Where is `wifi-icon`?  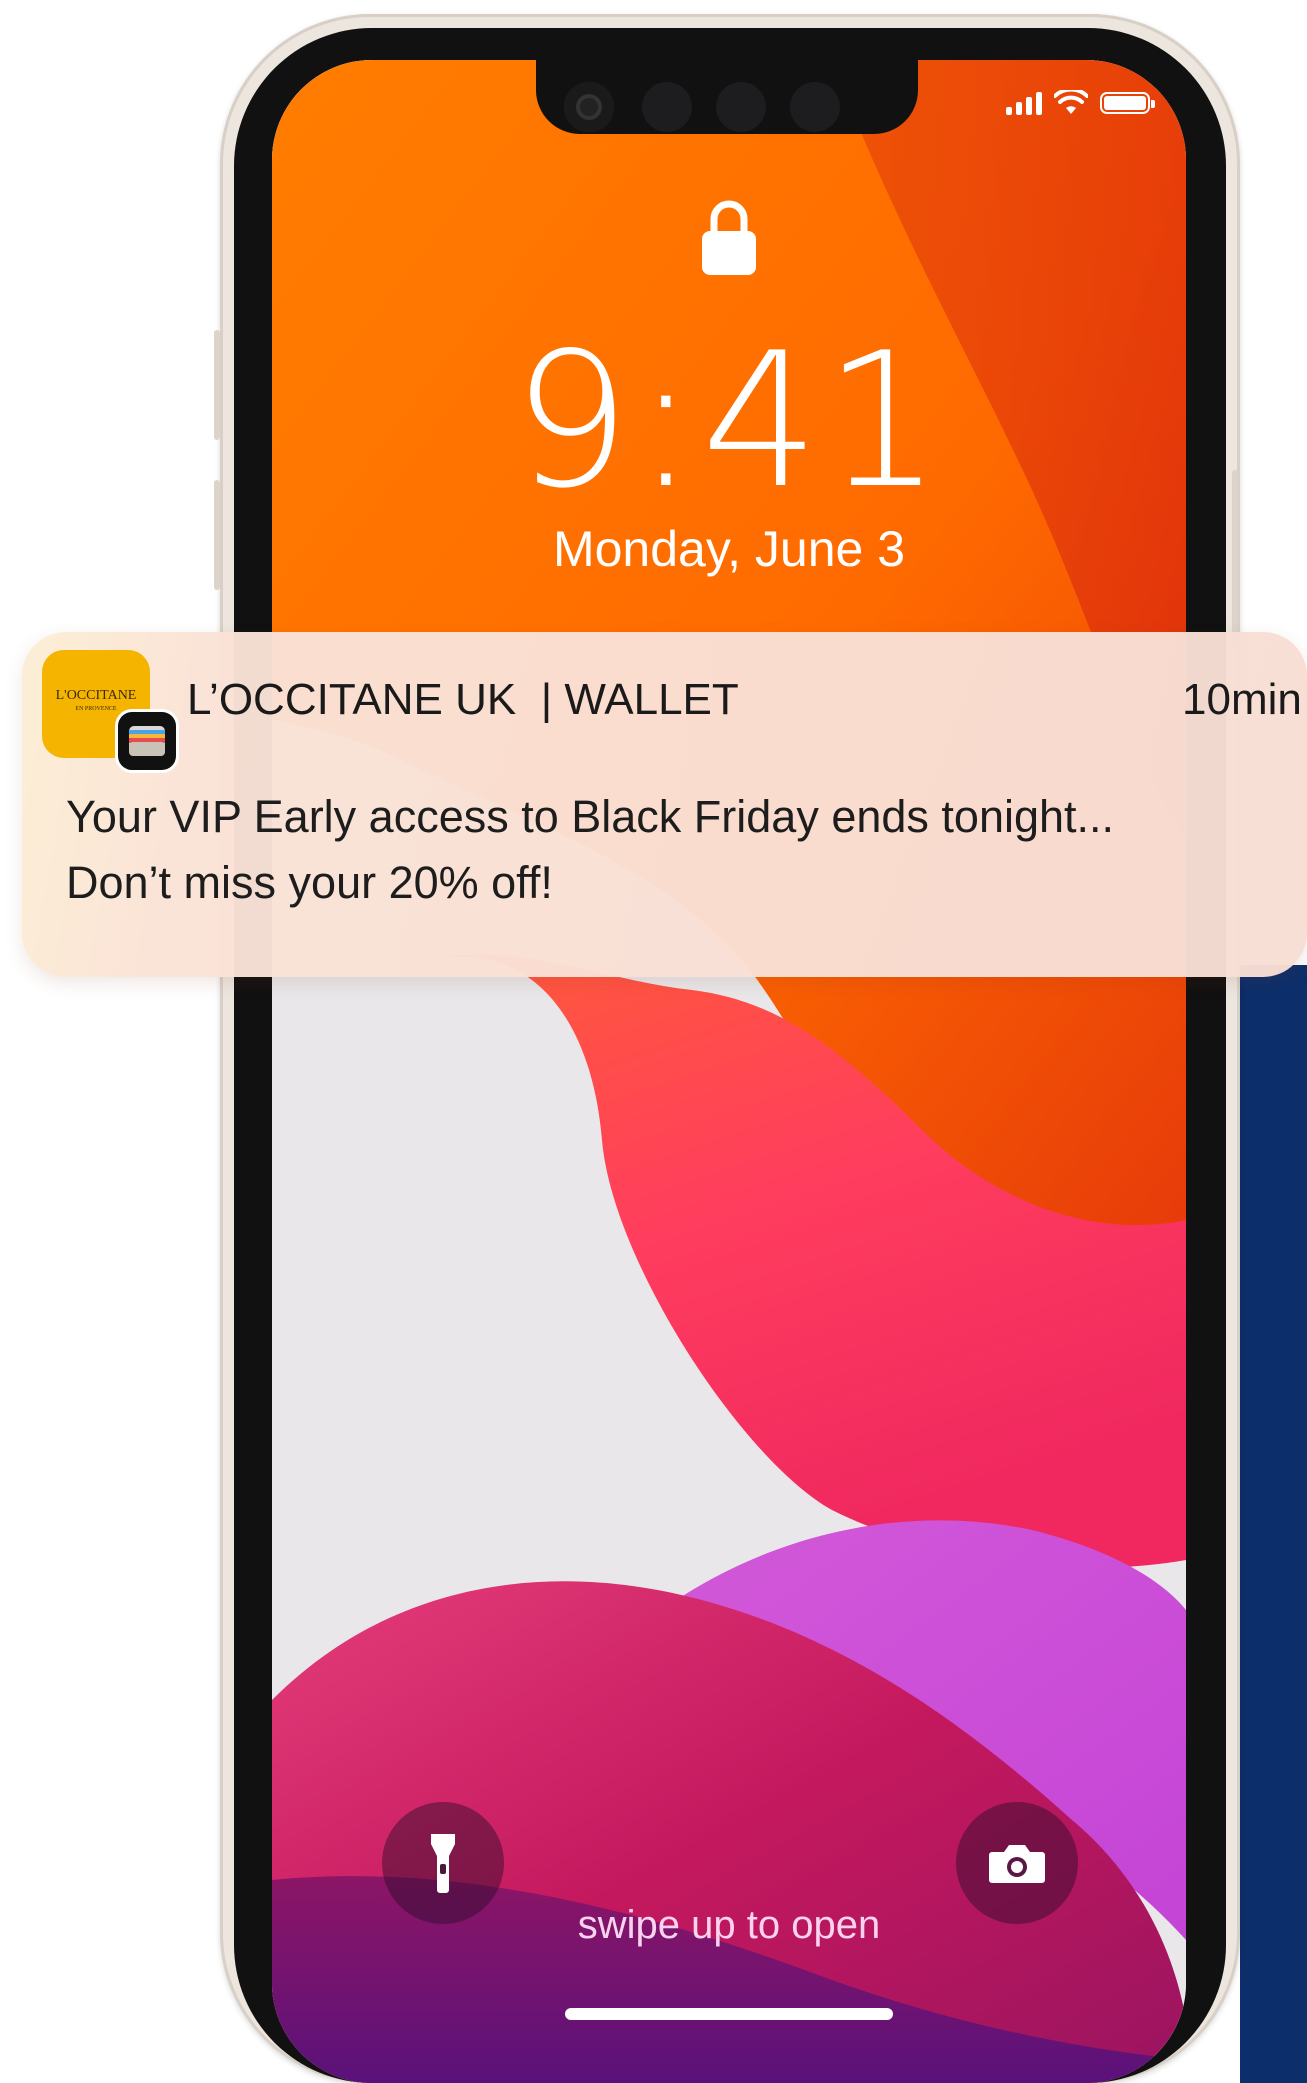
wifi-icon is located at coordinates (1071, 102).